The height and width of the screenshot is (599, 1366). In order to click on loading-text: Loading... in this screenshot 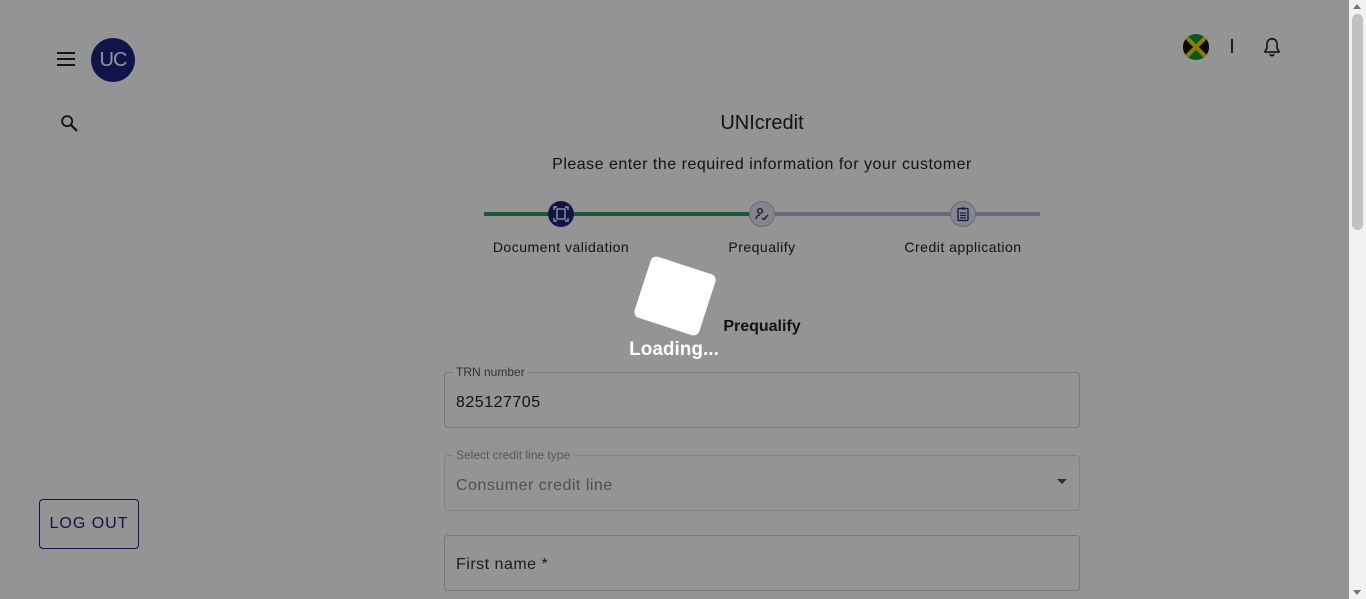, I will do `click(674, 349)`.